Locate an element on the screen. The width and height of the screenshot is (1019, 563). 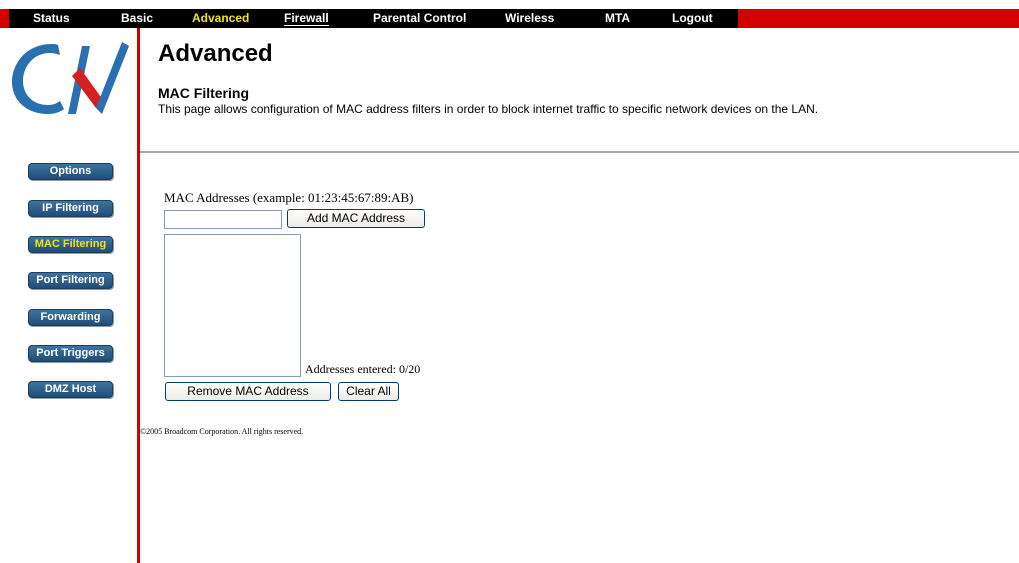
sidebar-item-options: Options is located at coordinates (70, 171).